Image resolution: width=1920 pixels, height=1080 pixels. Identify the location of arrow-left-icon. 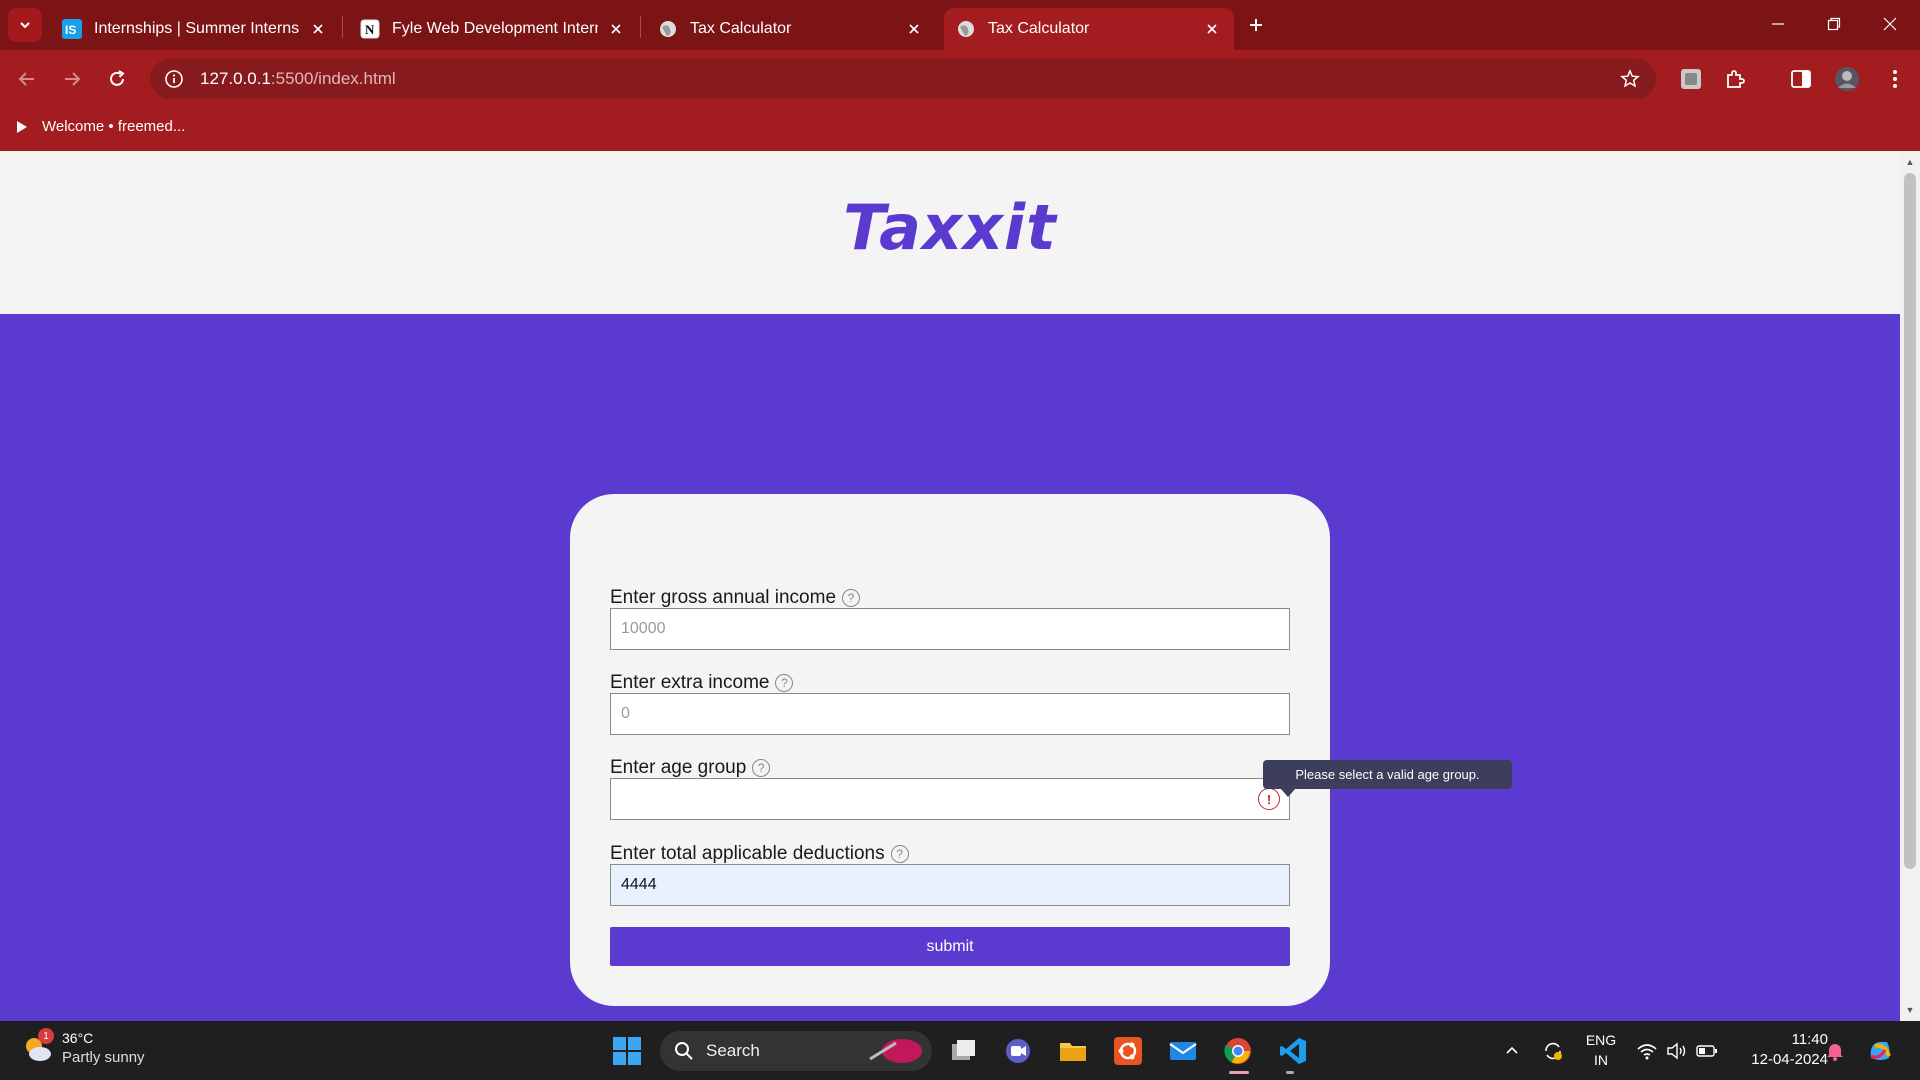
(26, 79).